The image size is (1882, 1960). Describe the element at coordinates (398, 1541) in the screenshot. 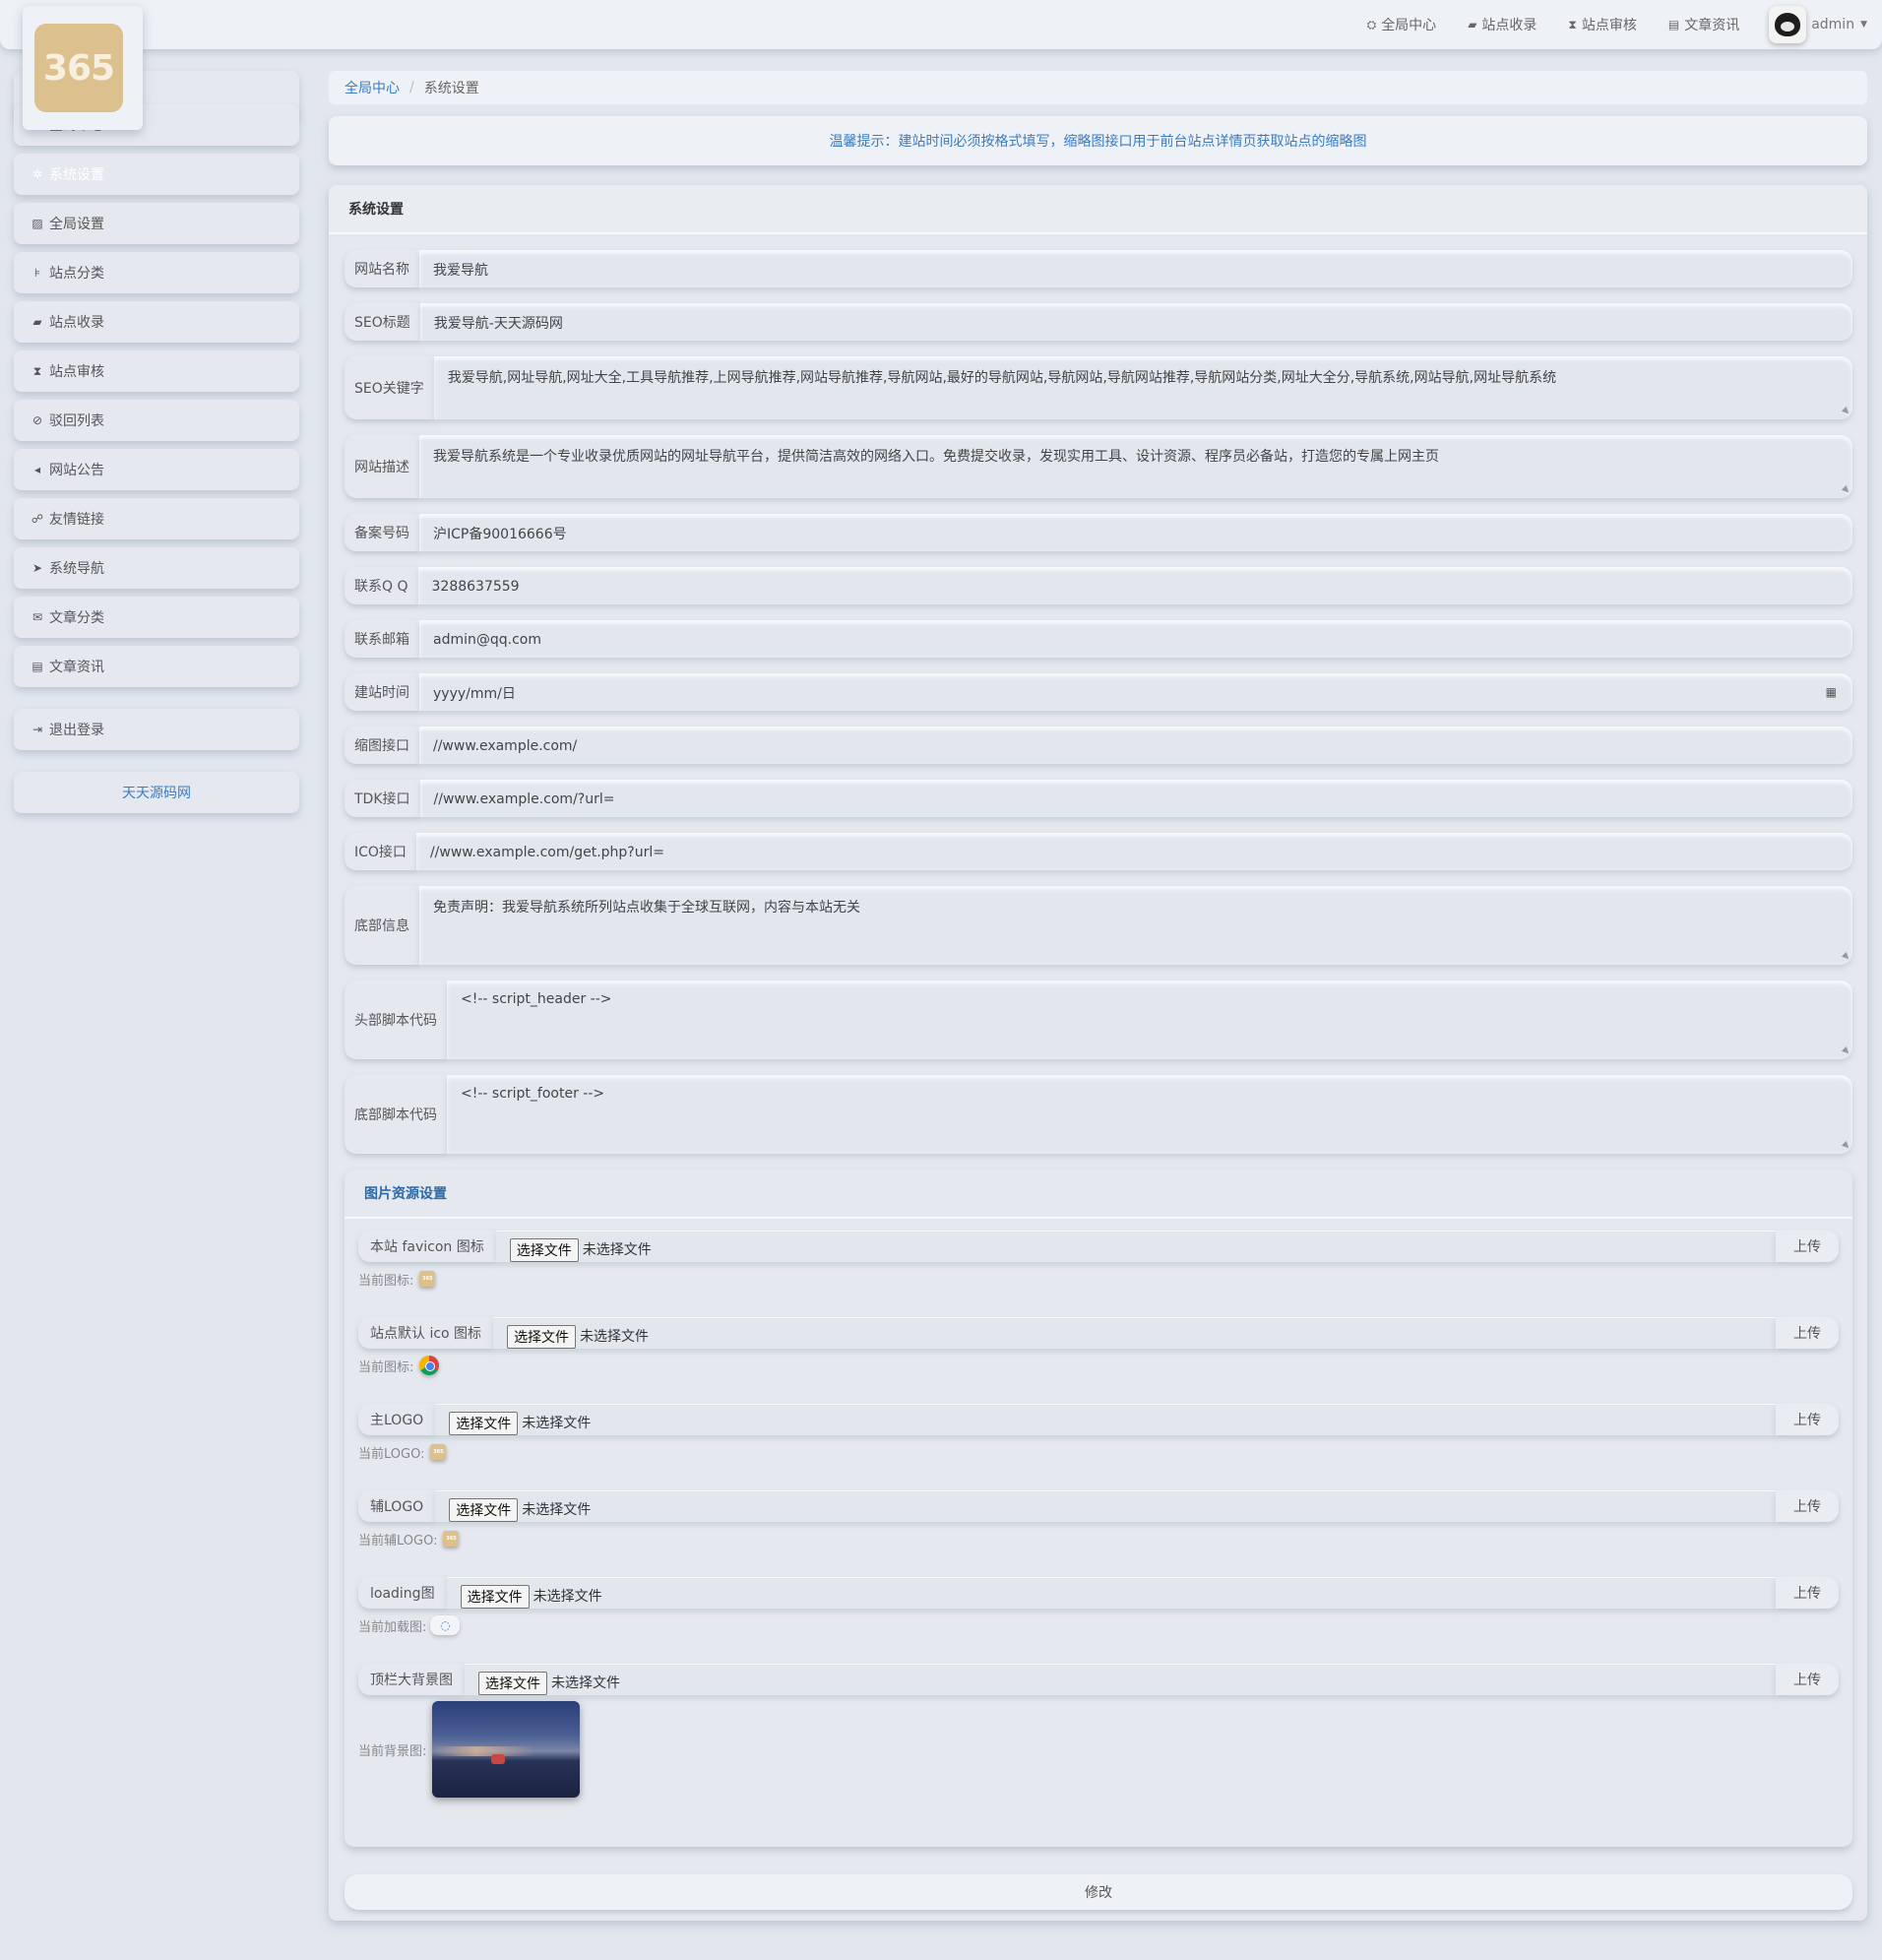

I see `current-label: 当前辅LOGO:` at that location.